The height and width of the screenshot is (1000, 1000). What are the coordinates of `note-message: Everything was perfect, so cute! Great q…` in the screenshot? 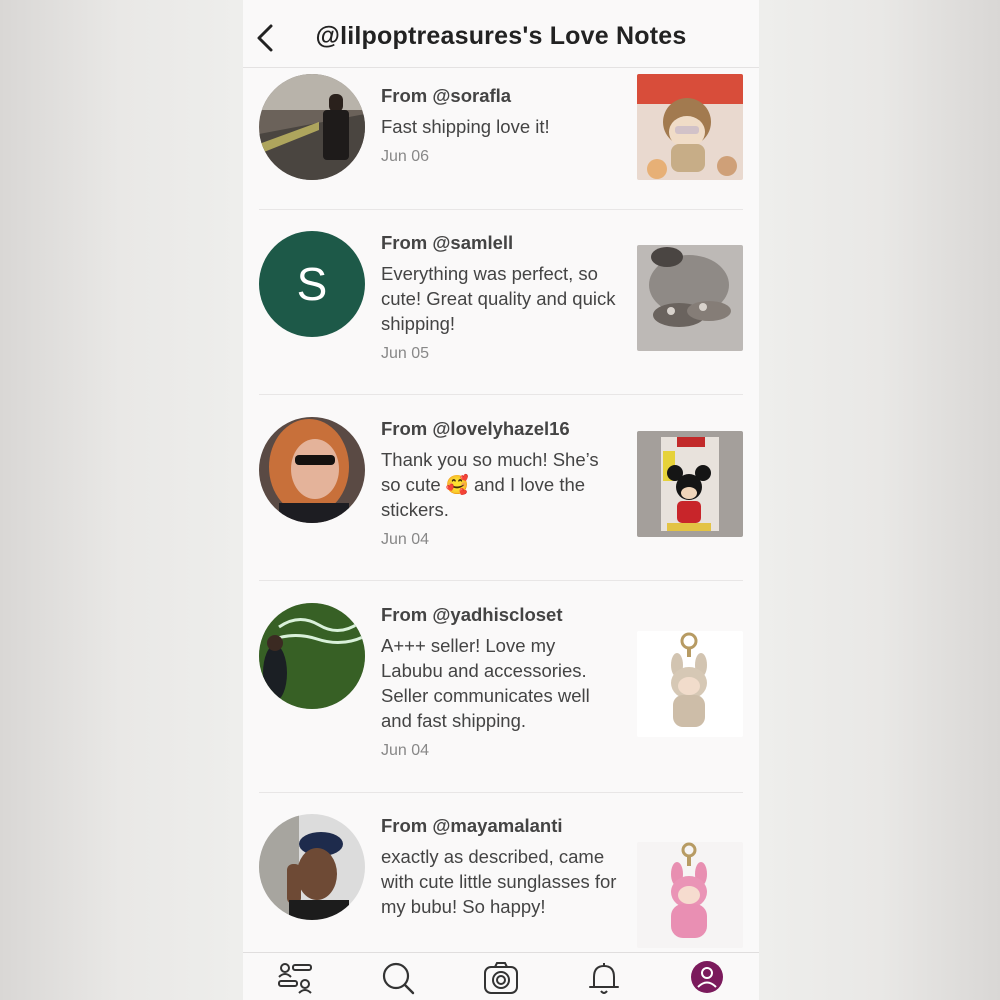 It's located at (498, 298).